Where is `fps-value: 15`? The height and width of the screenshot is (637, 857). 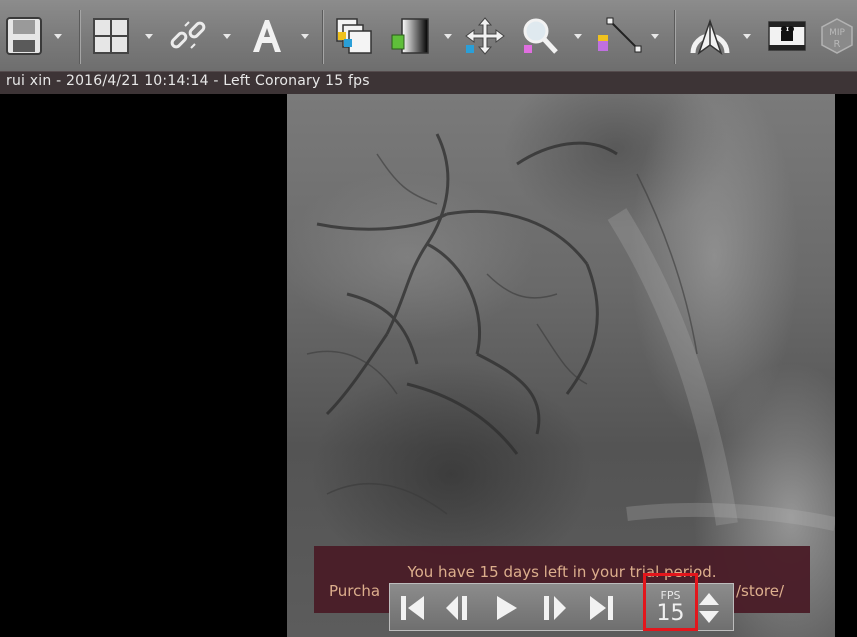
fps-value: 15 is located at coordinates (670, 613).